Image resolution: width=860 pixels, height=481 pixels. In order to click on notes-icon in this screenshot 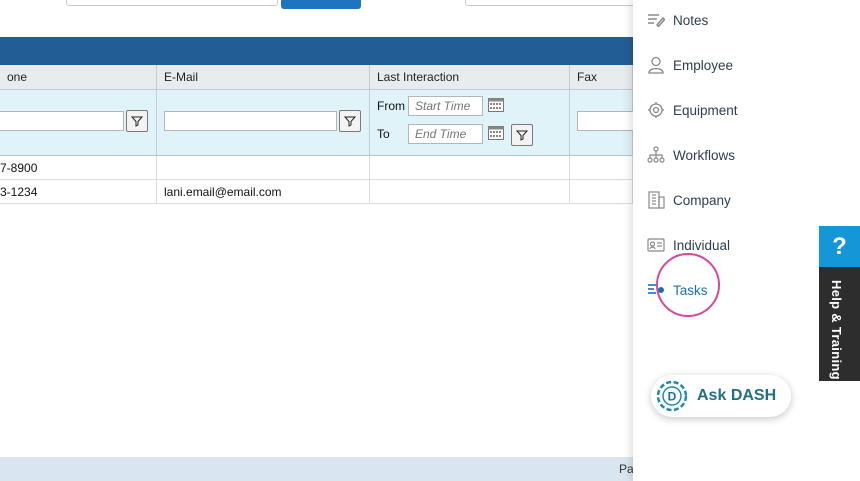, I will do `click(656, 20)`.